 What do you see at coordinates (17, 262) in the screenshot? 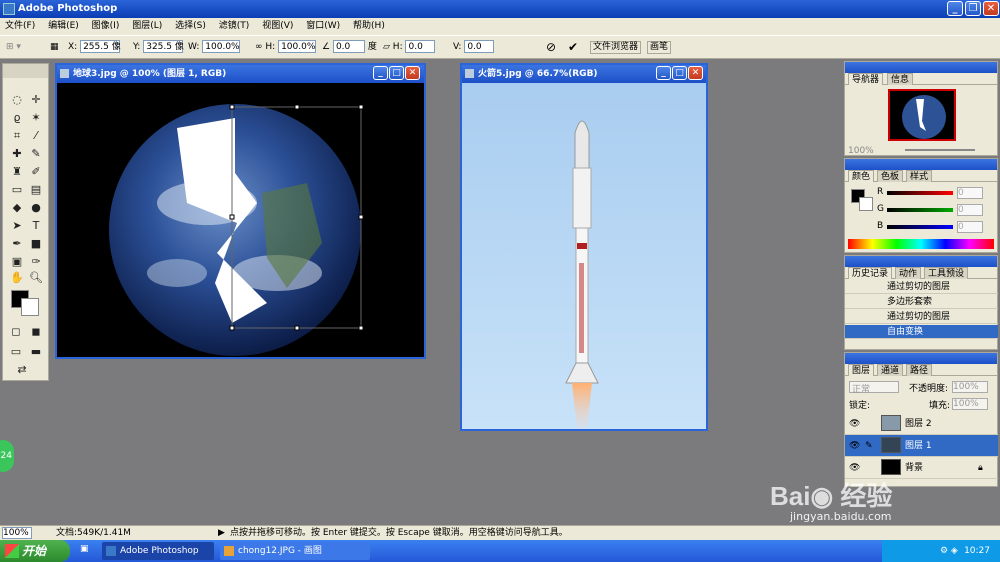
I see `notes-tool-icon: ▣` at bounding box center [17, 262].